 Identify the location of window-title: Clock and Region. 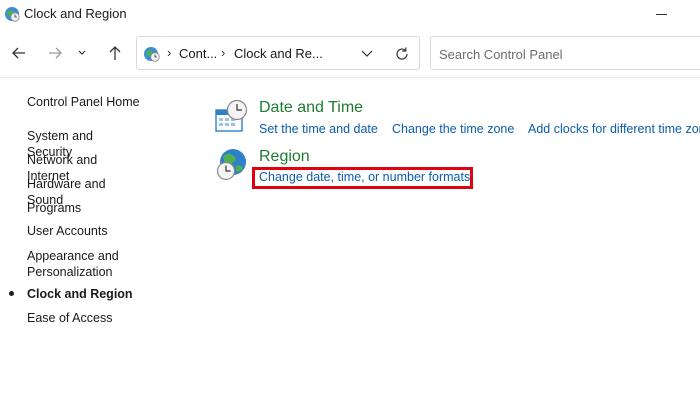
(75, 13).